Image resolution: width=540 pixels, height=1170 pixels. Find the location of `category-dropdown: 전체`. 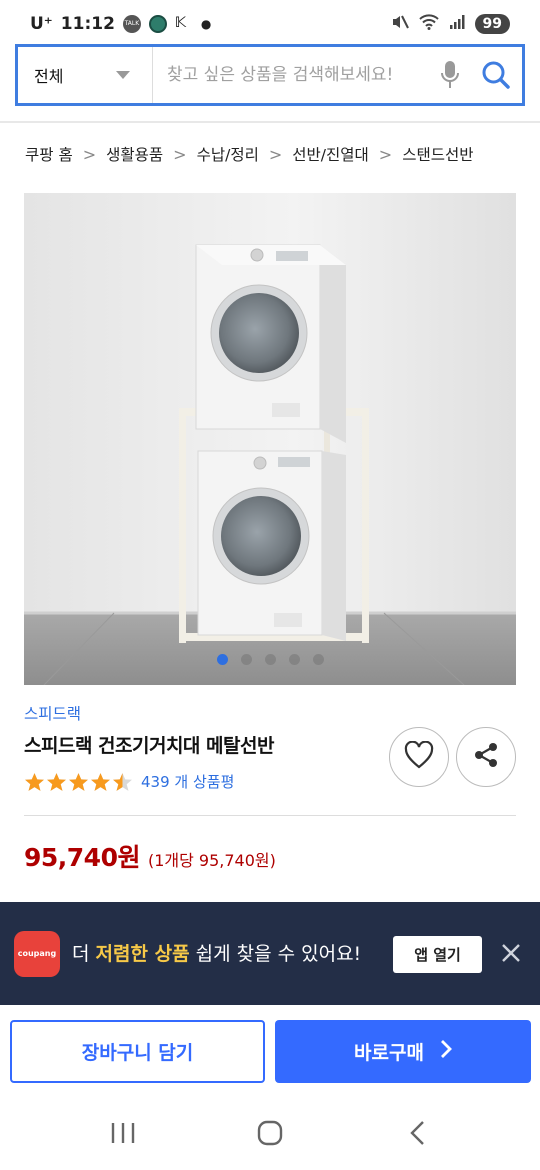

category-dropdown: 전체 is located at coordinates (85, 75).